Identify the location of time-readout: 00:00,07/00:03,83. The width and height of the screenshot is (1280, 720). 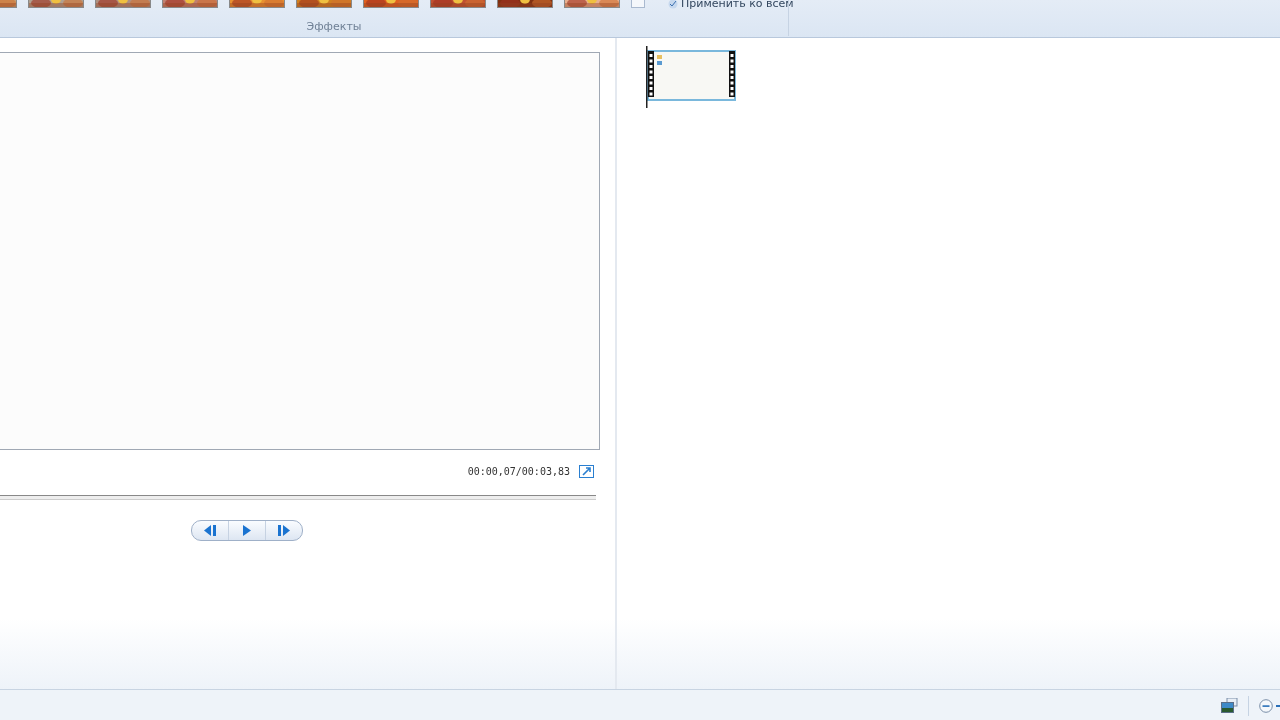
(518, 471).